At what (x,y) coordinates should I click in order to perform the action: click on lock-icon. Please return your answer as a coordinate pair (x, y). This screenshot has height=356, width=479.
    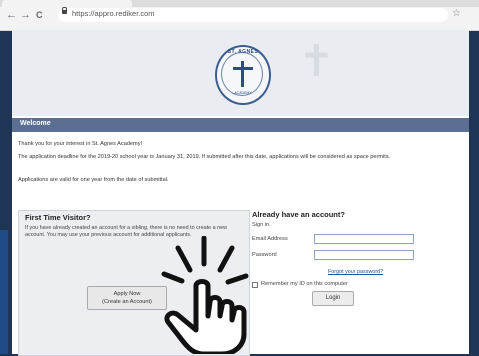
    Looking at the image, I should click on (64, 10).